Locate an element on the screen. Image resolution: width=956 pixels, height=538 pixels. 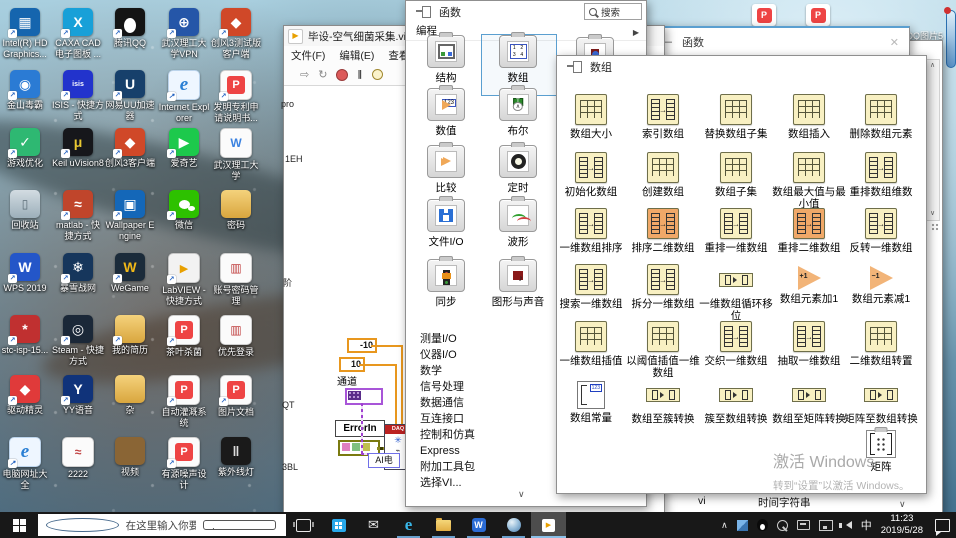
close-icon: ✕ is located at coordinates (894, 42).